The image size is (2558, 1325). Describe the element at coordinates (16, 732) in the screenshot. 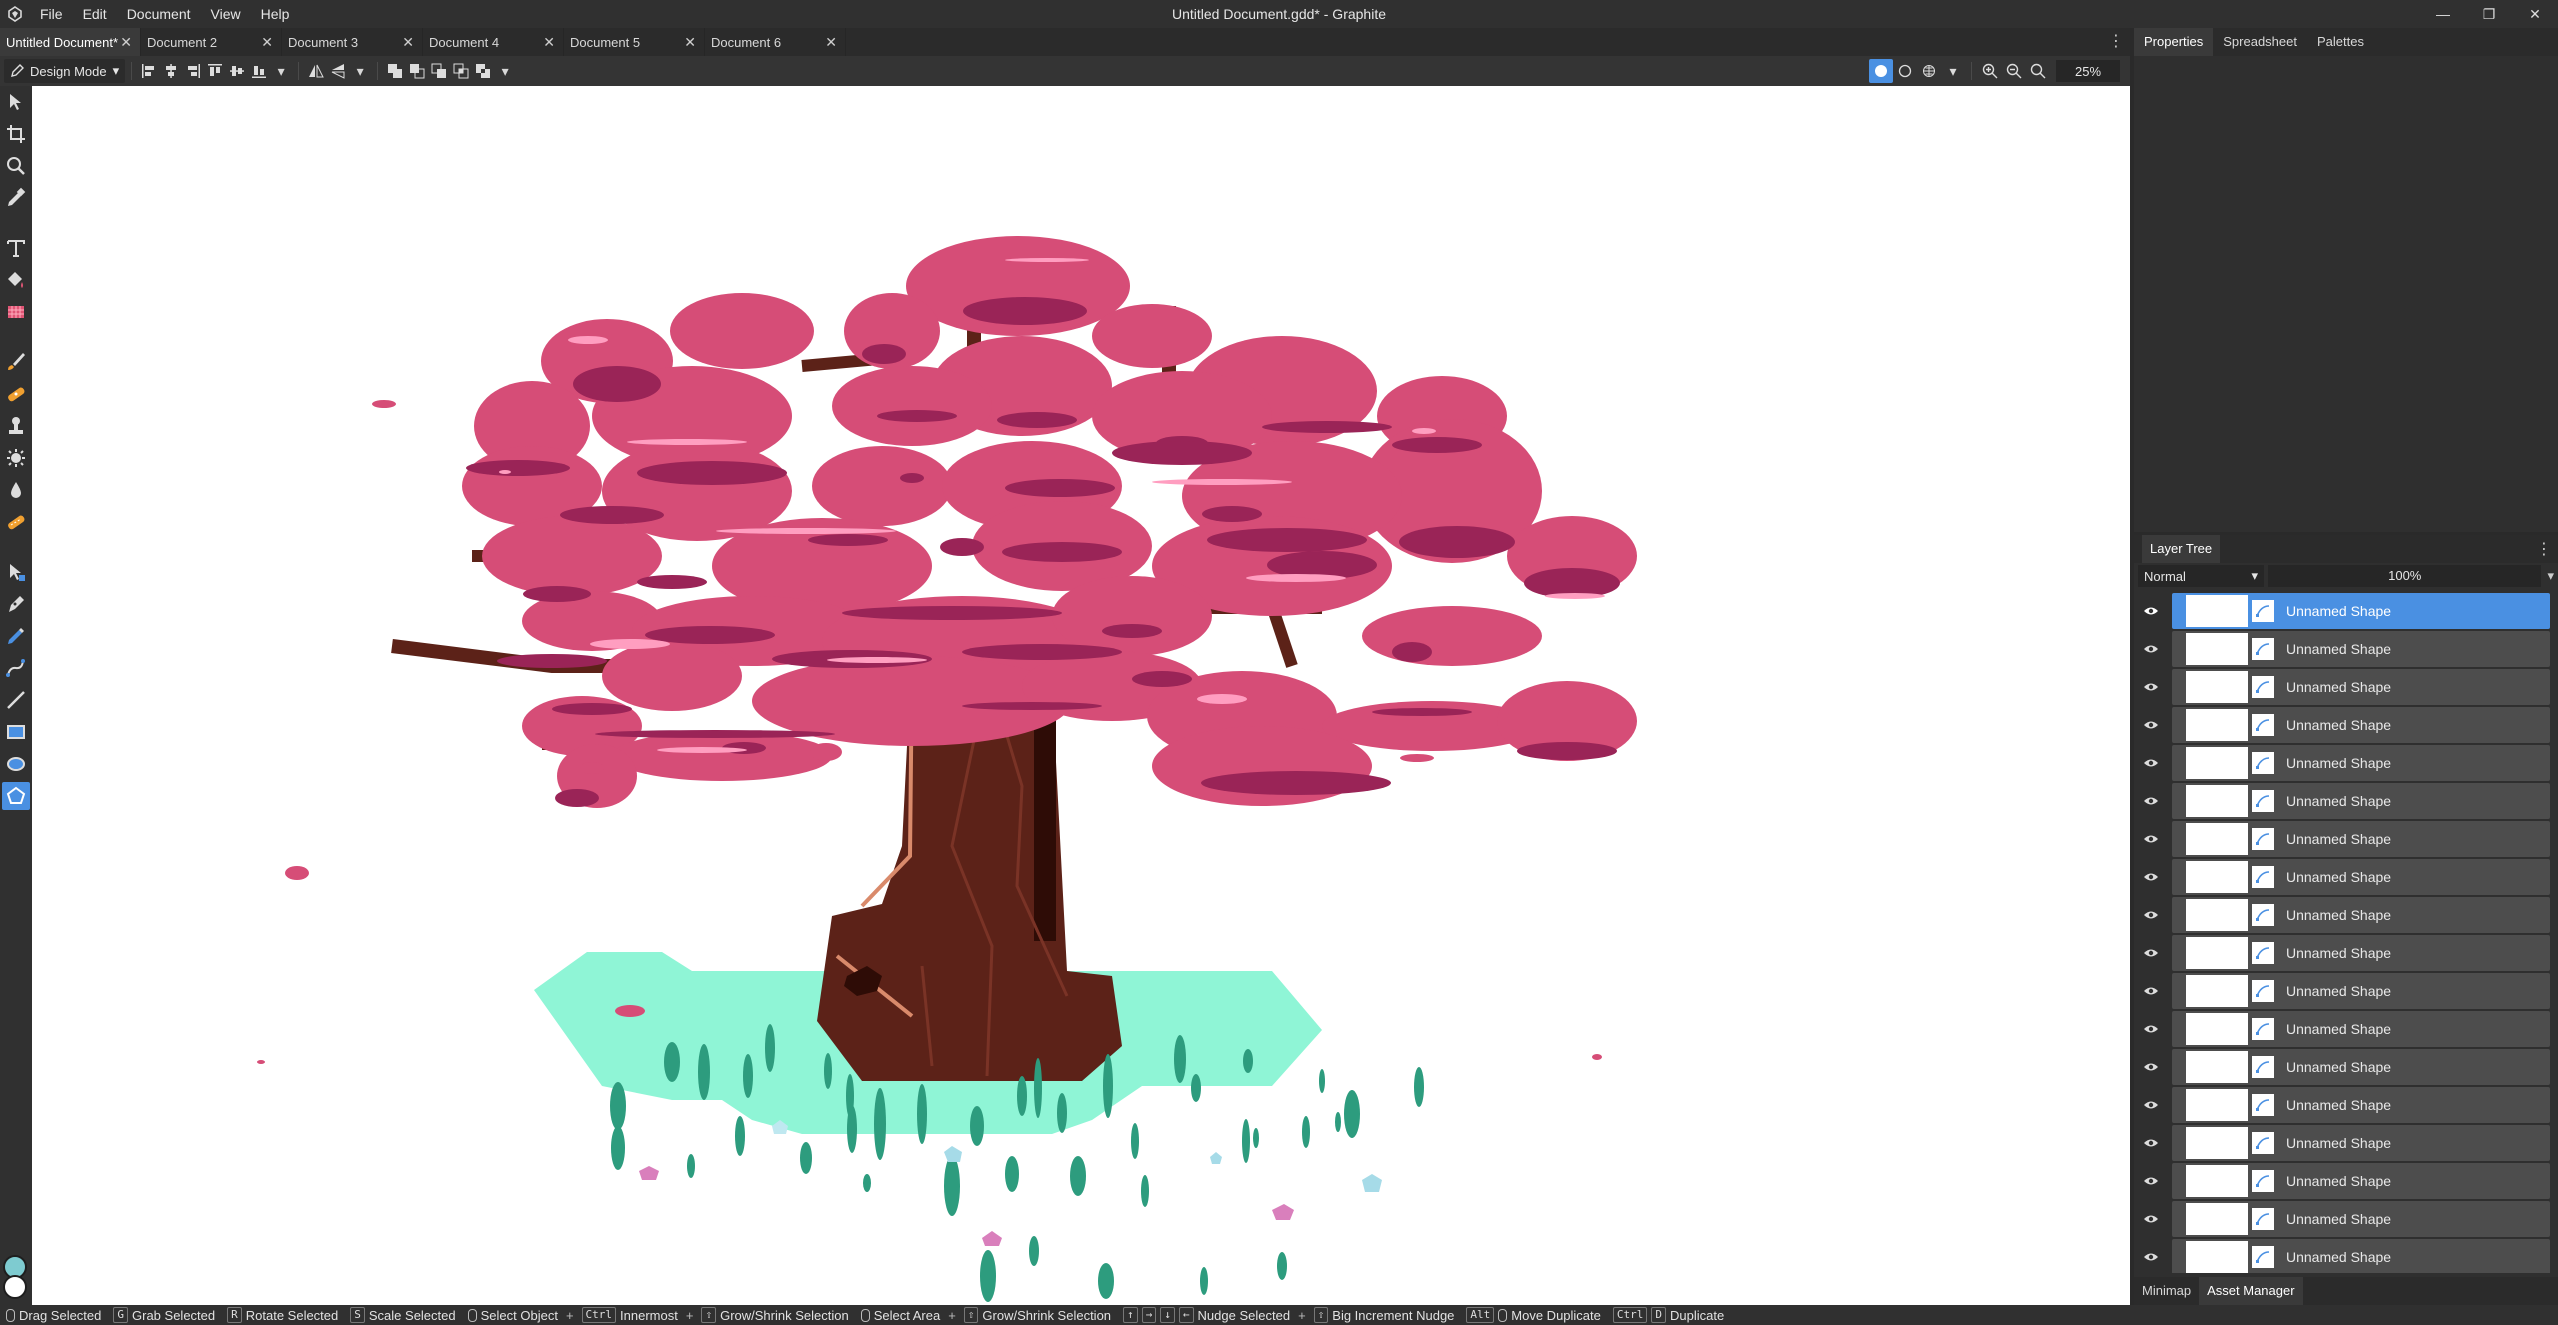

I see `rectangle-tool-icon` at that location.